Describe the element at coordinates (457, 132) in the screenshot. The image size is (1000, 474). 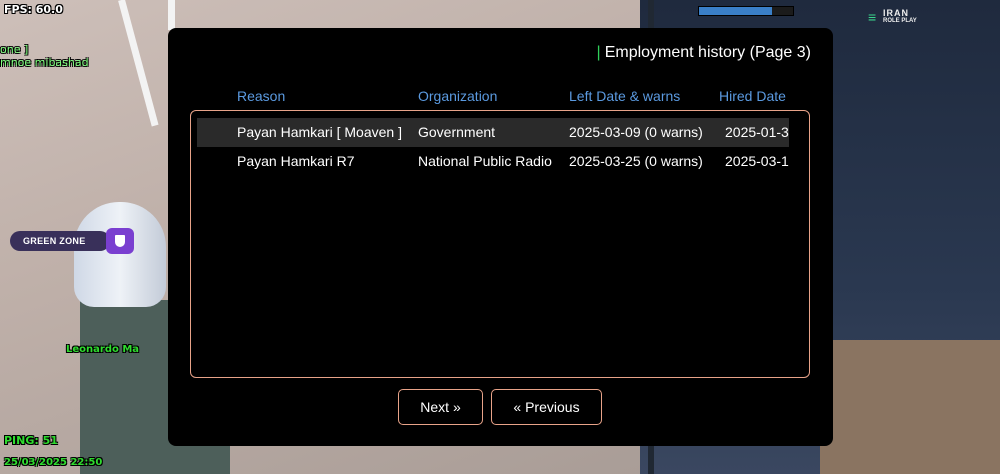
I see `cell-organization: Government` at that location.